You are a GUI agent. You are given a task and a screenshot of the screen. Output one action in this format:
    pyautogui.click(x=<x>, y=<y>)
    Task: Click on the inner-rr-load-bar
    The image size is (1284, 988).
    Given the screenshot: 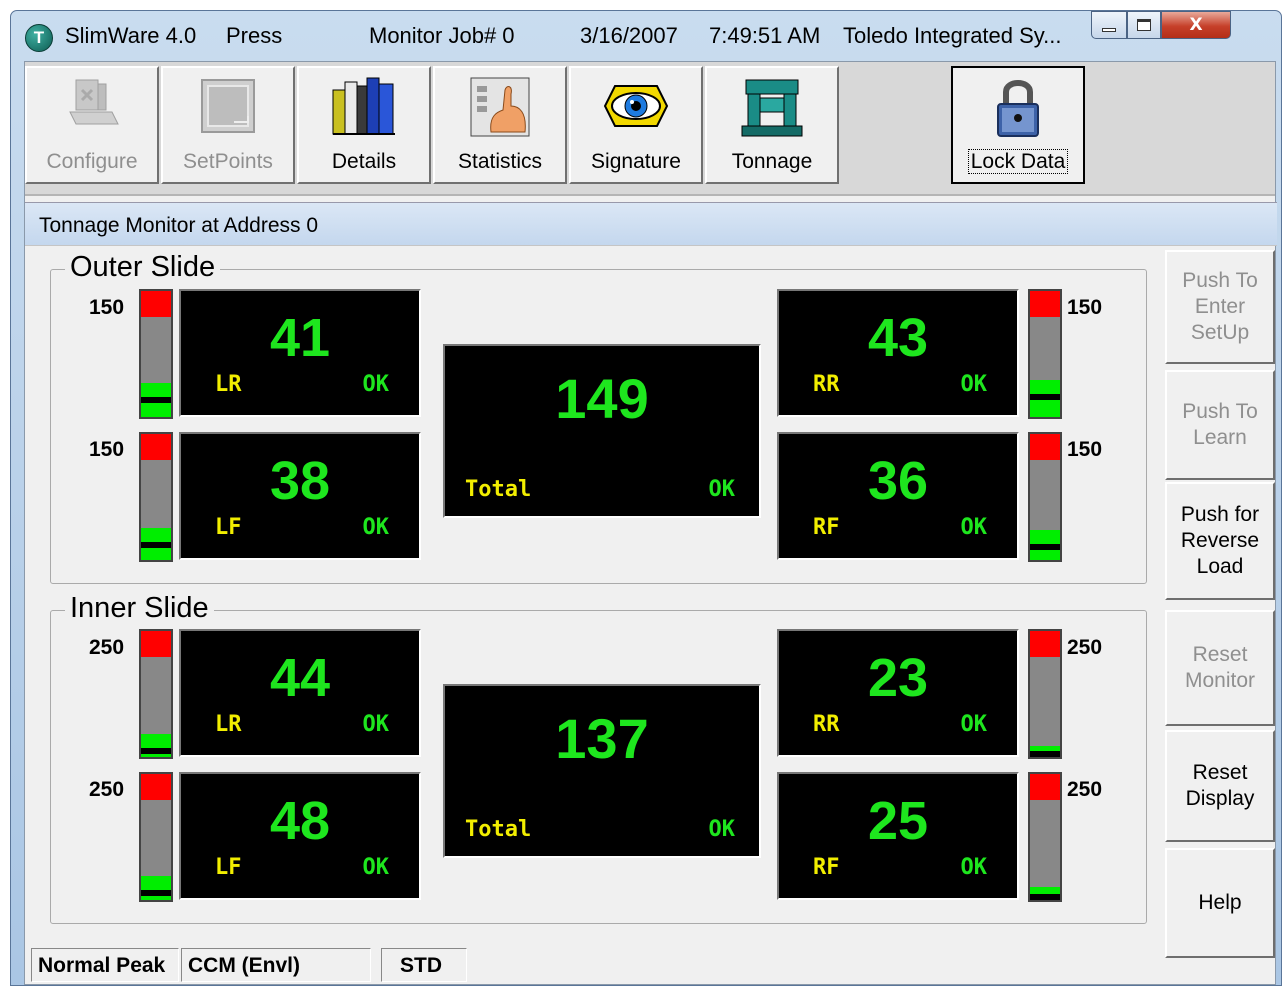 What is the action you would take?
    pyautogui.click(x=1045, y=694)
    